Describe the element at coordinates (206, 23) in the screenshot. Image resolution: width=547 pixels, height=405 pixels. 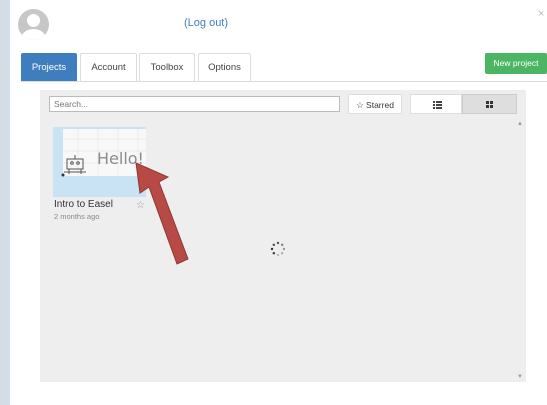
I see `logout-link: (Log out)` at that location.